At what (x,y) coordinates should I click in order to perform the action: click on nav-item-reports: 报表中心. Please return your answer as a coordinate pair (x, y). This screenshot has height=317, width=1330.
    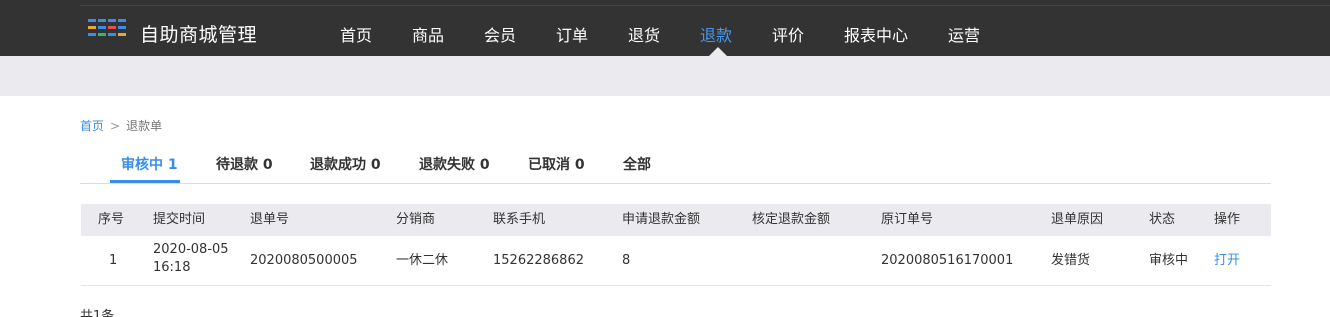
    Looking at the image, I should click on (876, 36).